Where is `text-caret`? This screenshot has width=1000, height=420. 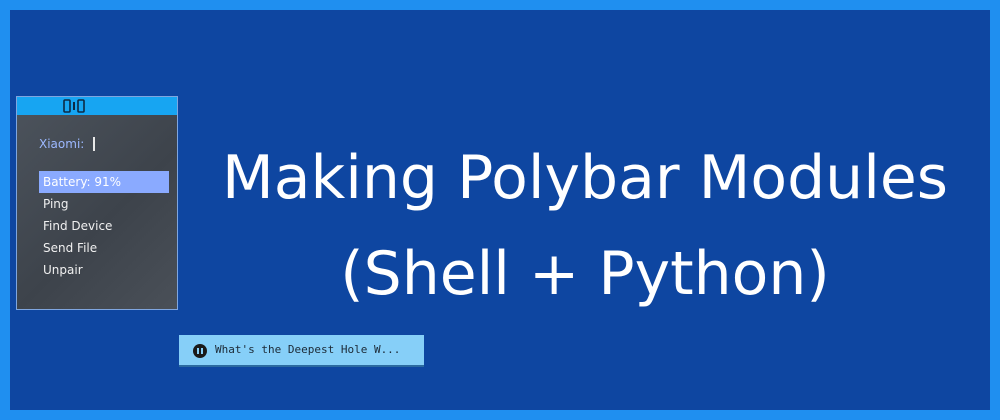
text-caret is located at coordinates (94, 144).